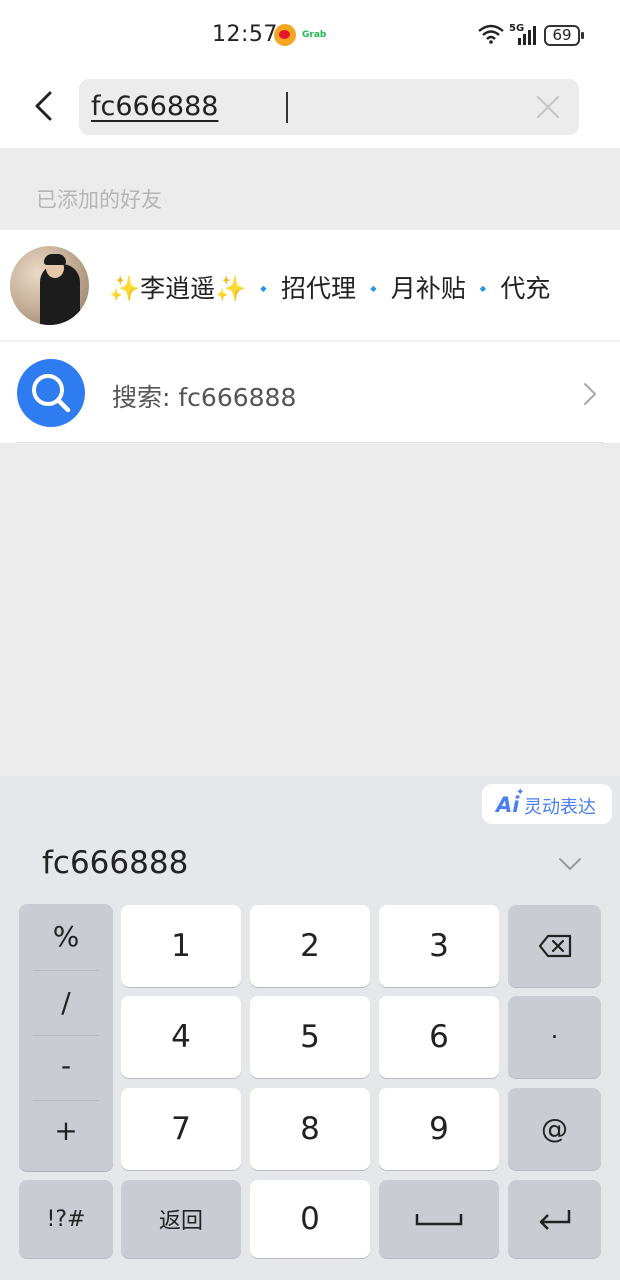  I want to click on key-plus: +, so click(66, 1130).